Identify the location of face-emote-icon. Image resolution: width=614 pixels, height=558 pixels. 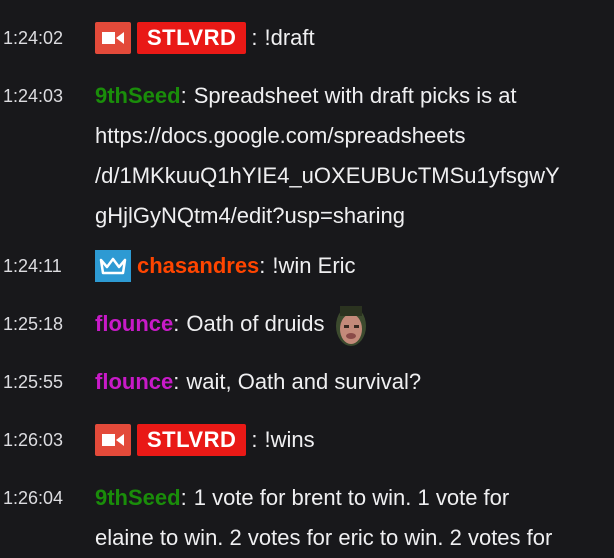
(351, 324).